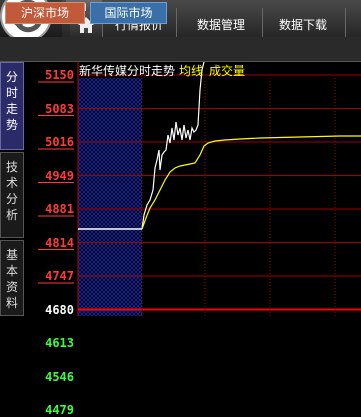  What do you see at coordinates (59, 209) in the screenshot?
I see `price-tick-label: 4881` at bounding box center [59, 209].